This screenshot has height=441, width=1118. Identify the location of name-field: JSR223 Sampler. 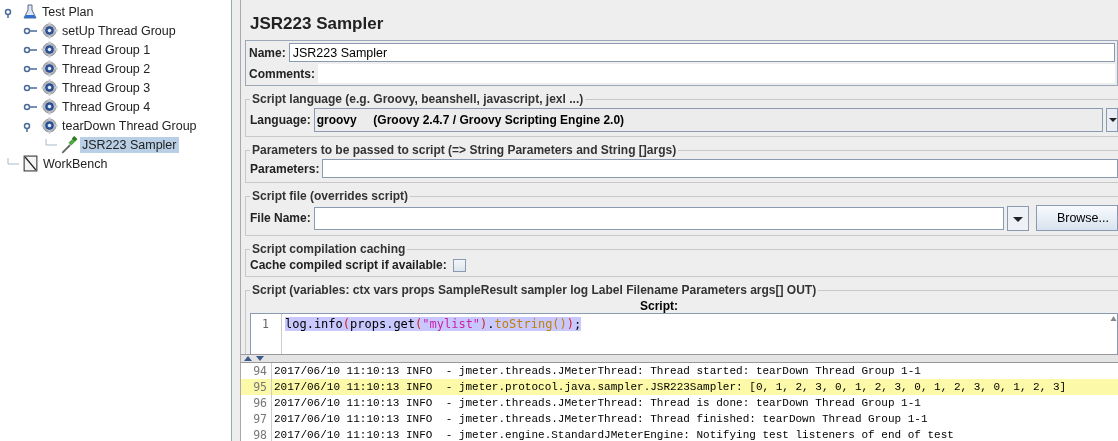
(701, 52).